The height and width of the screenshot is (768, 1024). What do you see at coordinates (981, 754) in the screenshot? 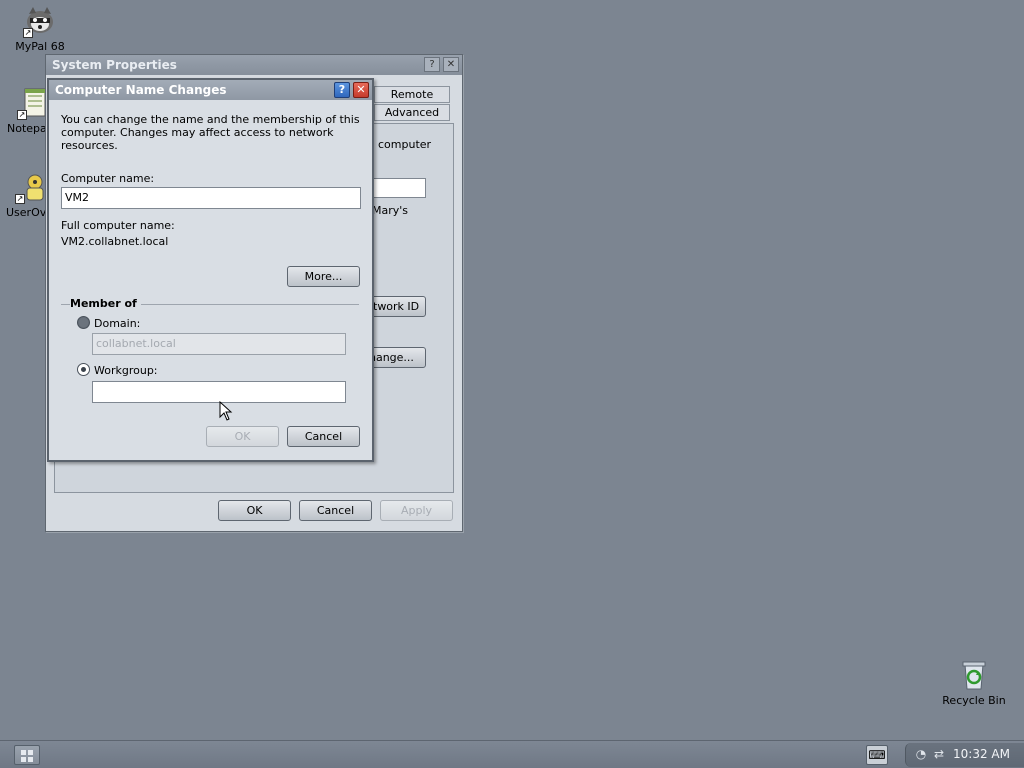
I see `clock: 10:32 AM` at bounding box center [981, 754].